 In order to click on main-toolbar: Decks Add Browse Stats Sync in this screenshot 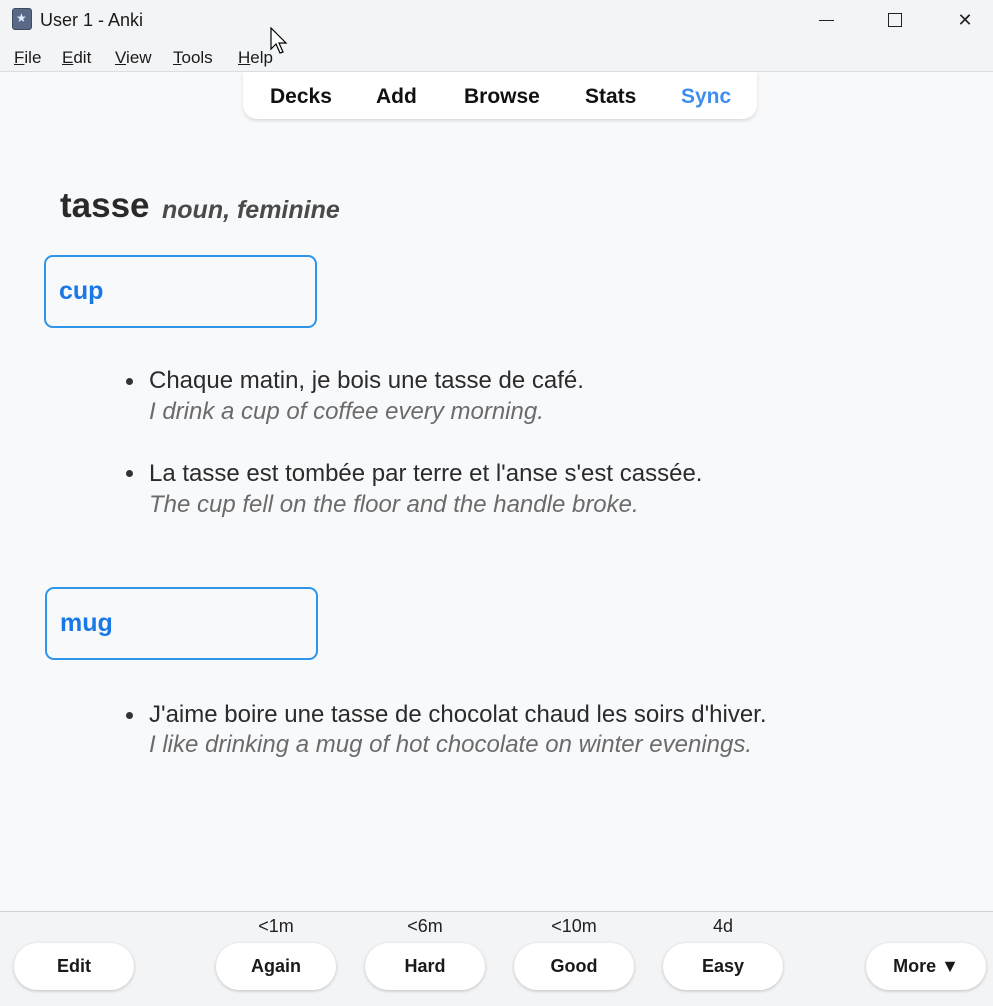, I will do `click(500, 95)`.